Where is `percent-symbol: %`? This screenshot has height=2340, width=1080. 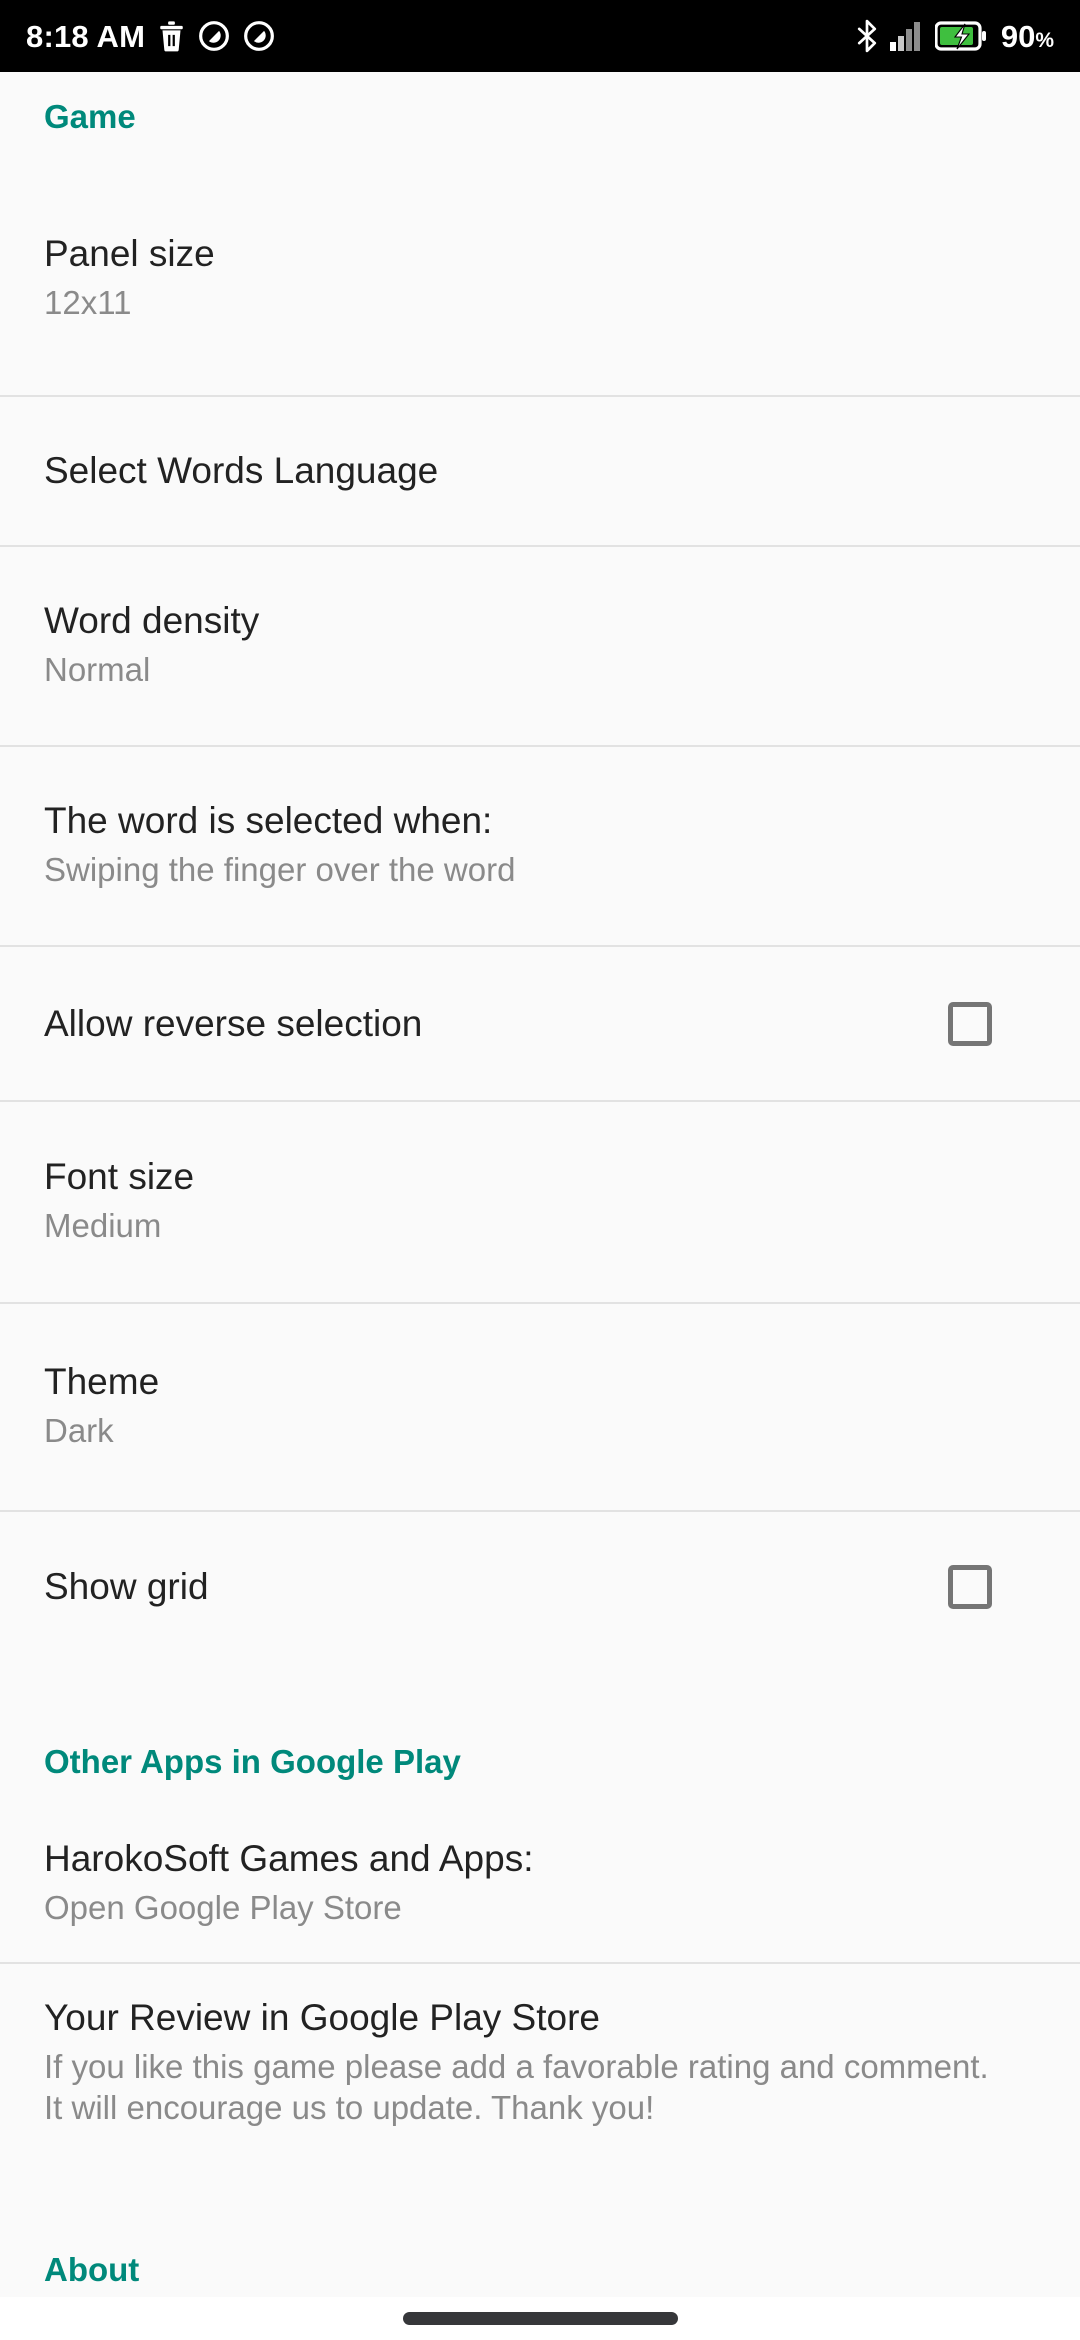
percent-symbol: % is located at coordinates (1044, 40).